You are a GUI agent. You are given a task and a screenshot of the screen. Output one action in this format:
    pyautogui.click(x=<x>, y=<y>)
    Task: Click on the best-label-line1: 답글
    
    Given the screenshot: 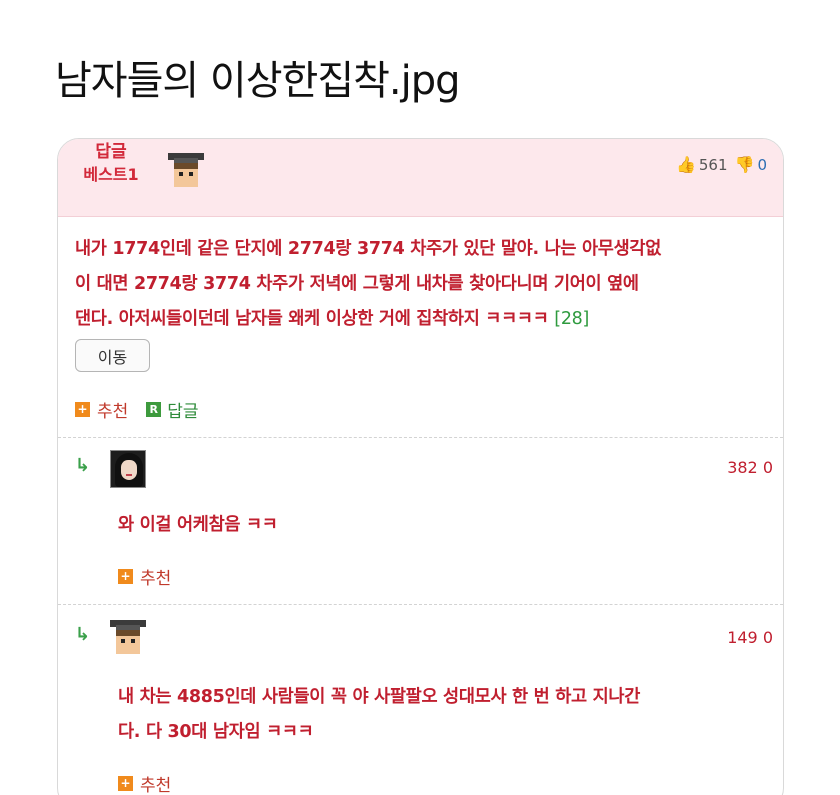 What is the action you would take?
    pyautogui.click(x=111, y=152)
    